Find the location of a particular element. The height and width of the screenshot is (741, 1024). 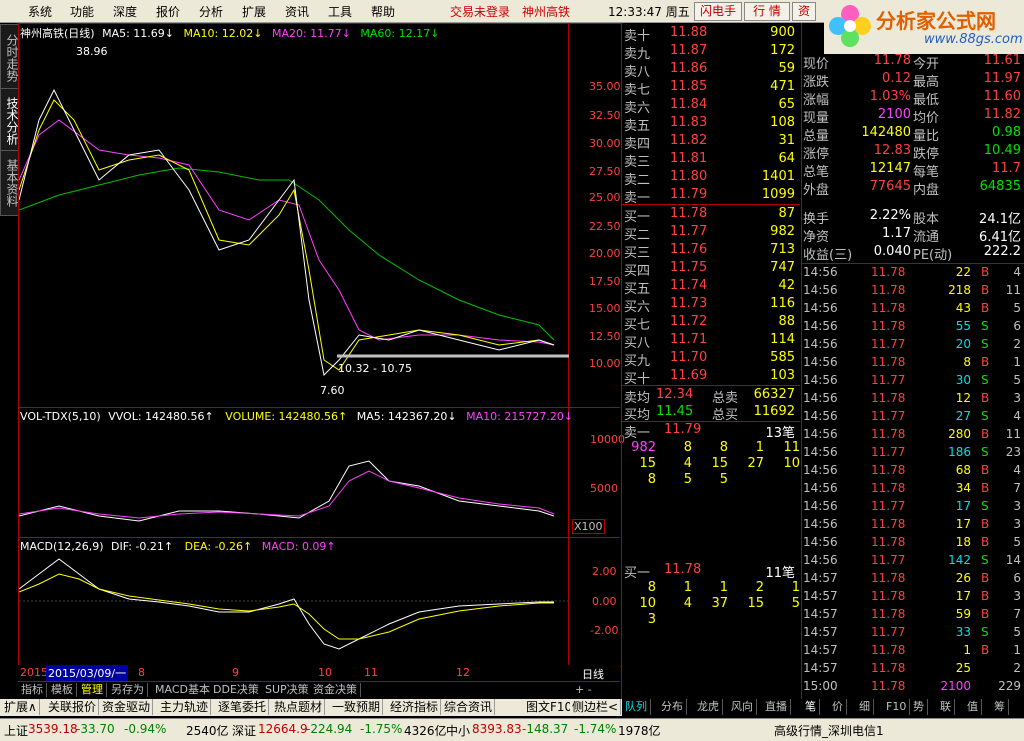

server-name: 高级行情_深圳电信1 is located at coordinates (829, 730).